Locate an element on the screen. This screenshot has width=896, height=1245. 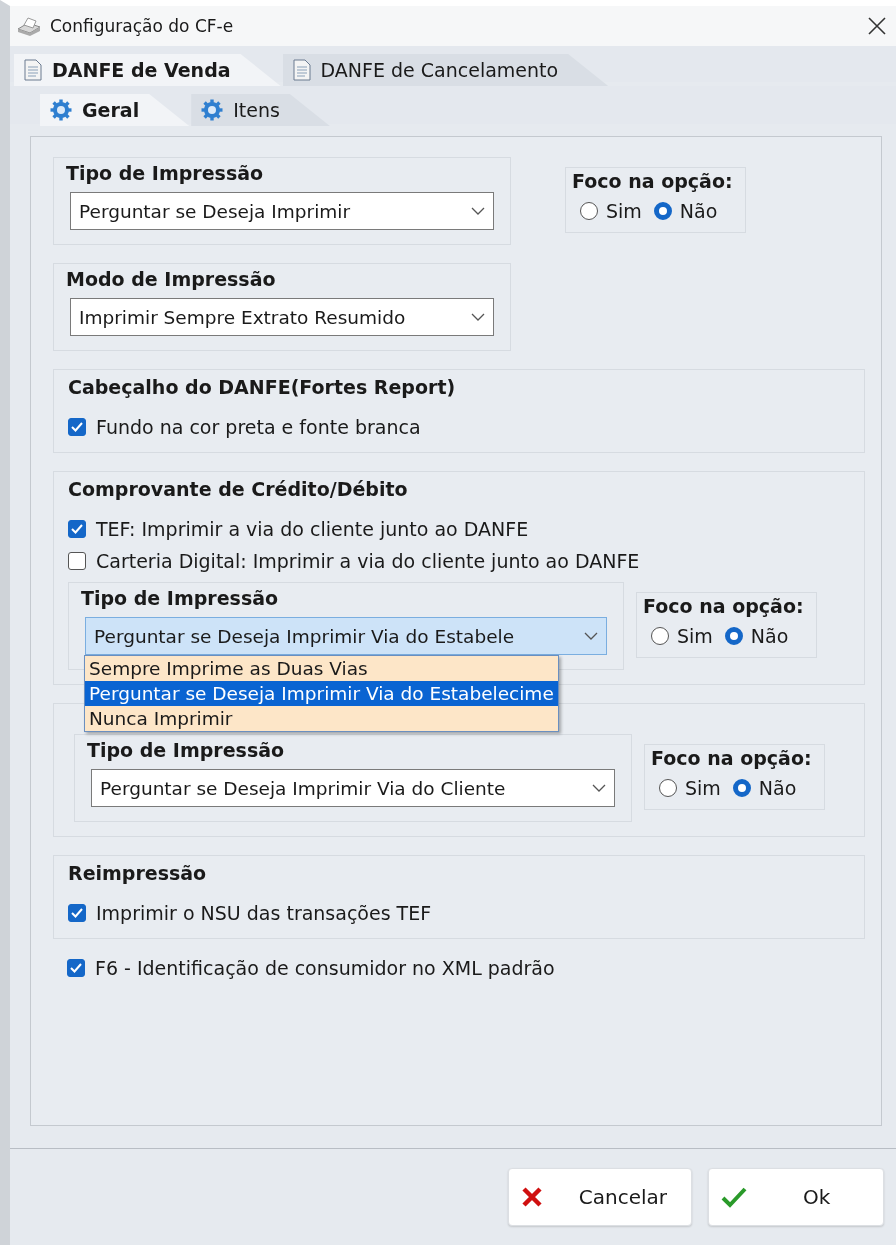
group-title: Reimpressão is located at coordinates (138, 873).